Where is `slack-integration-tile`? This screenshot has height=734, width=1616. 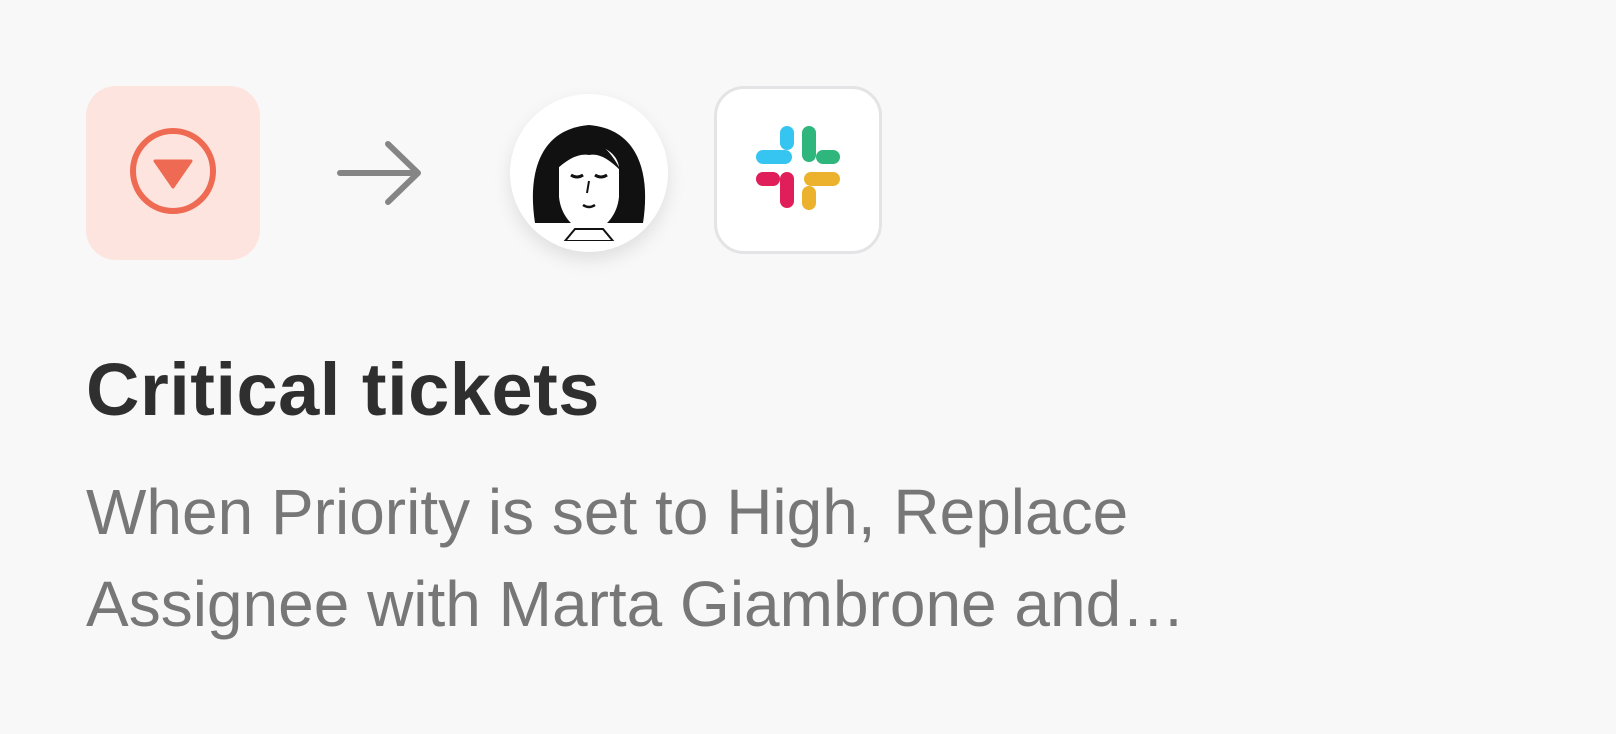 slack-integration-tile is located at coordinates (798, 170).